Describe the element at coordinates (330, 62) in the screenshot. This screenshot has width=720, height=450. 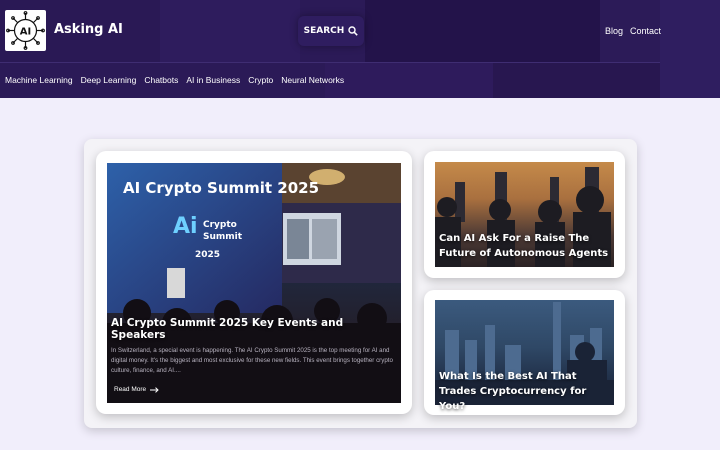
I see `header-divider` at that location.